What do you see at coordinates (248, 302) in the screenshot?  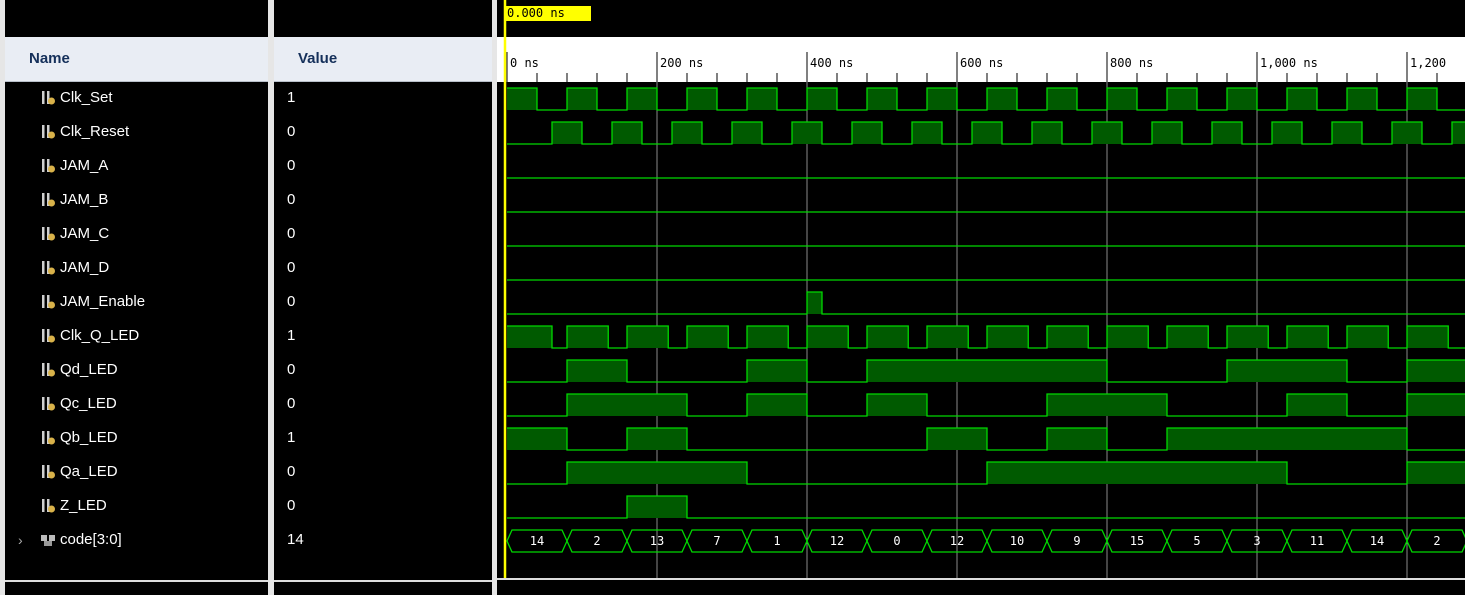 I see `signal-row: JAM_Enable 0` at bounding box center [248, 302].